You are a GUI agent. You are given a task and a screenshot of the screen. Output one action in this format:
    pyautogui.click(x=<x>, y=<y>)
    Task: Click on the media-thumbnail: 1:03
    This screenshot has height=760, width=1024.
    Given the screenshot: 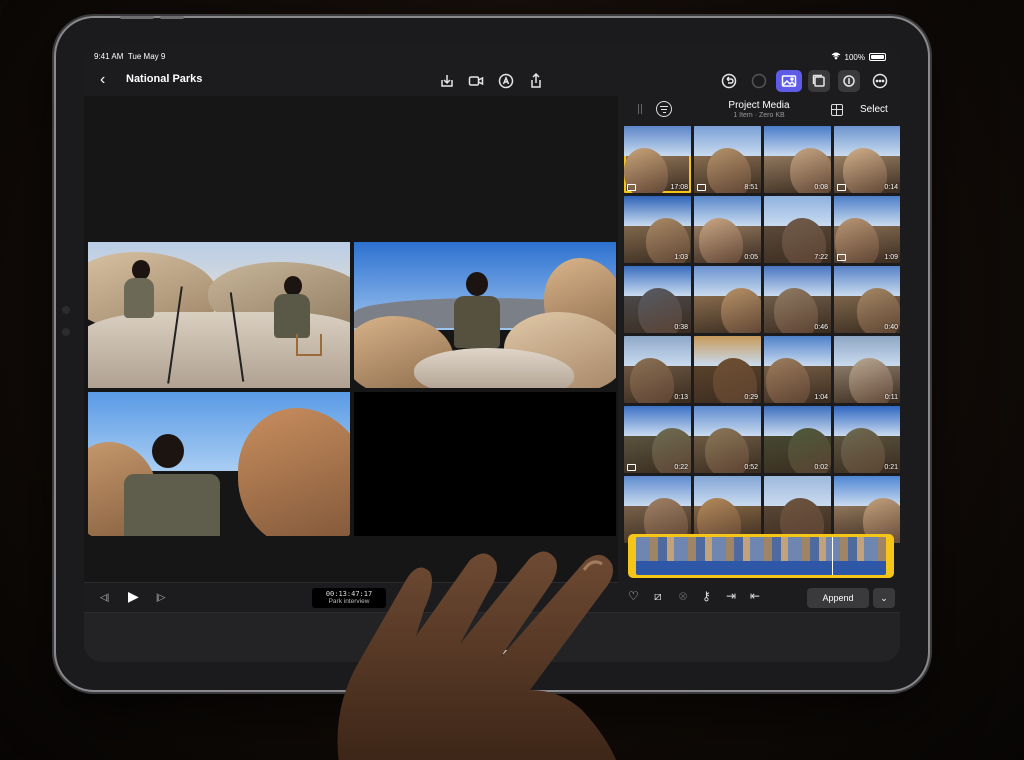 What is the action you would take?
    pyautogui.click(x=657, y=229)
    